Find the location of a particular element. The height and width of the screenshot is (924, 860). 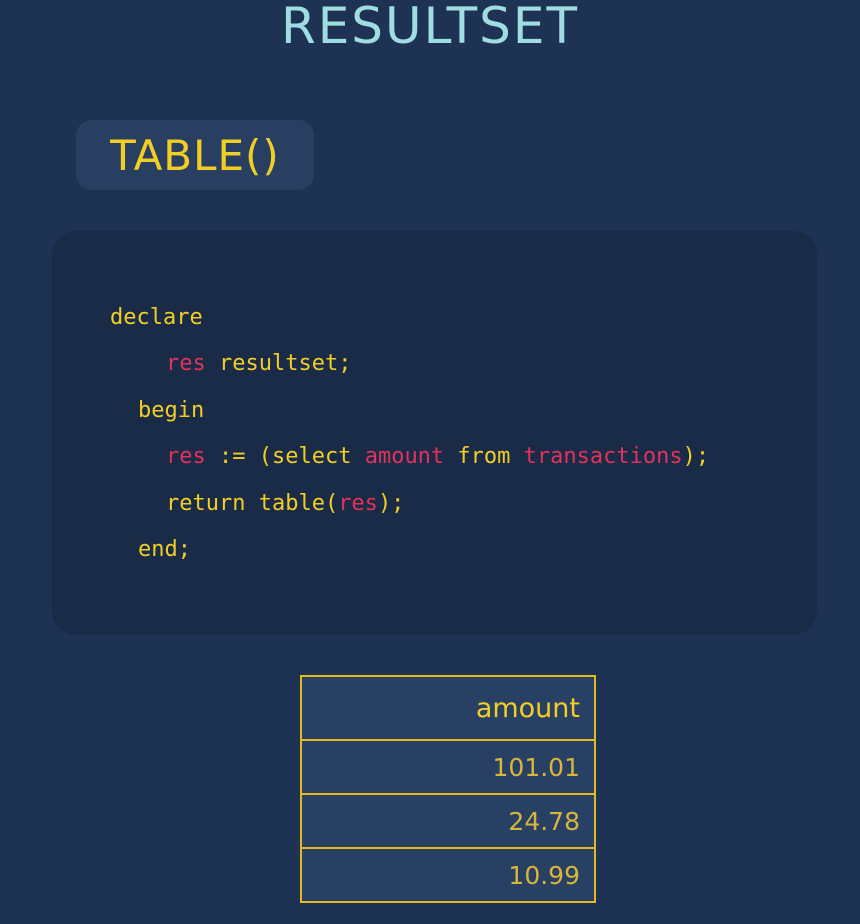

function-badge: TABLE() is located at coordinates (195, 155).